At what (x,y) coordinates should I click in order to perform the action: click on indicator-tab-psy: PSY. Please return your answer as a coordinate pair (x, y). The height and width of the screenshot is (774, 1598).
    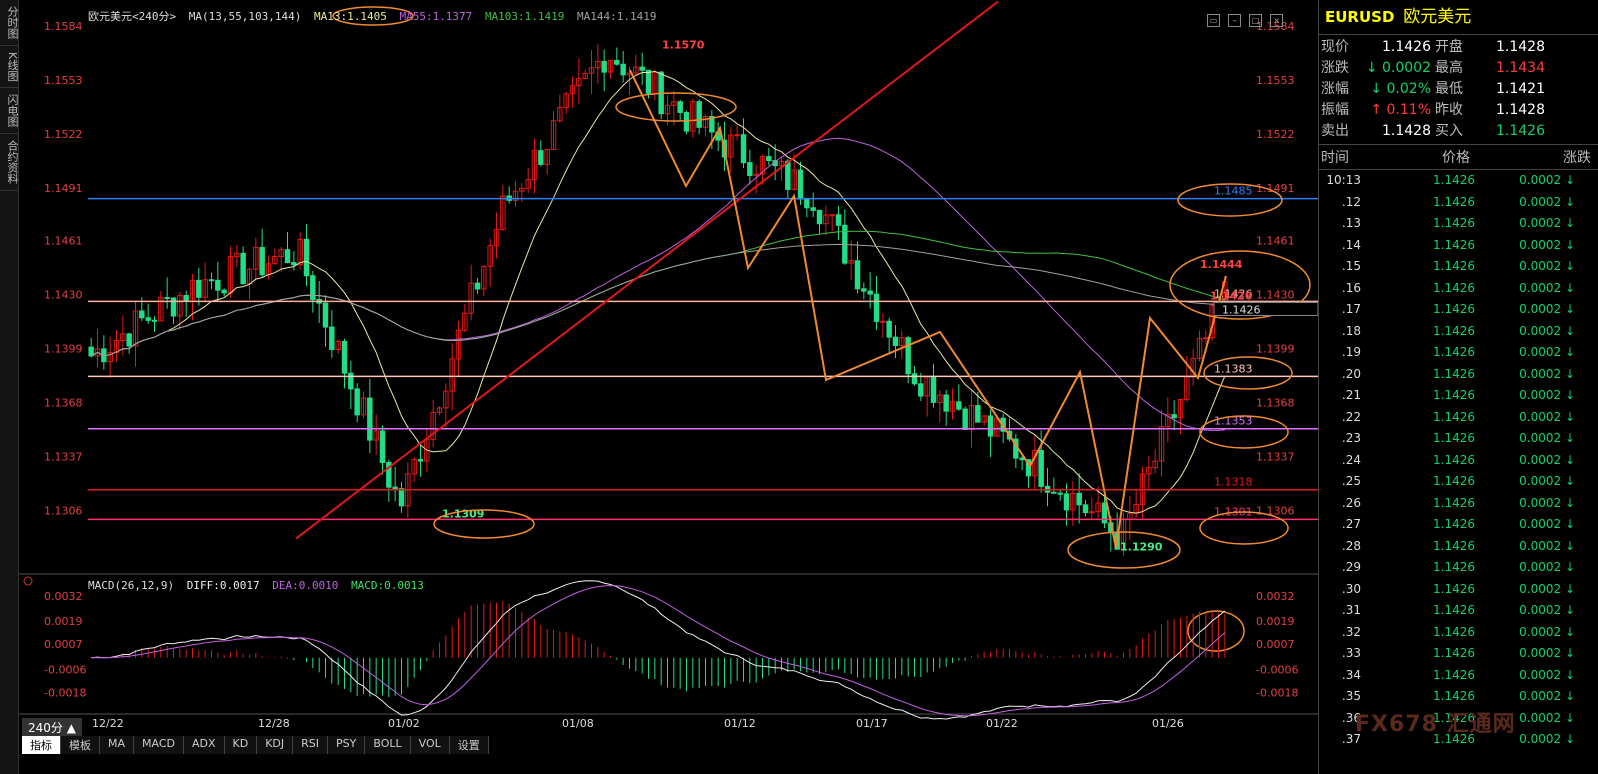
    Looking at the image, I should click on (347, 745).